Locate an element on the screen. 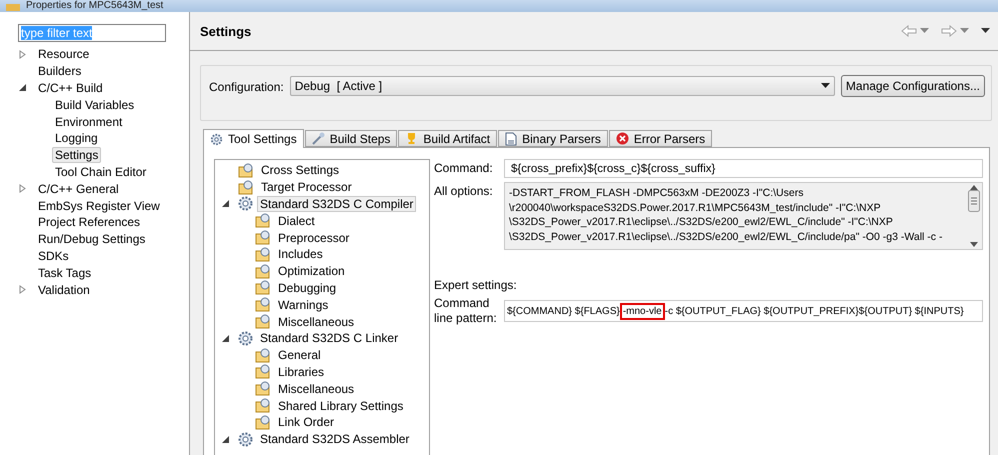 Image resolution: width=998 pixels, height=455 pixels. options-line: \S32DS_Power_v2017.R1\eclipse\../S32DS/e200_ewl2/EWL_C/include" -I"C:\NXP is located at coordinates (701, 222).